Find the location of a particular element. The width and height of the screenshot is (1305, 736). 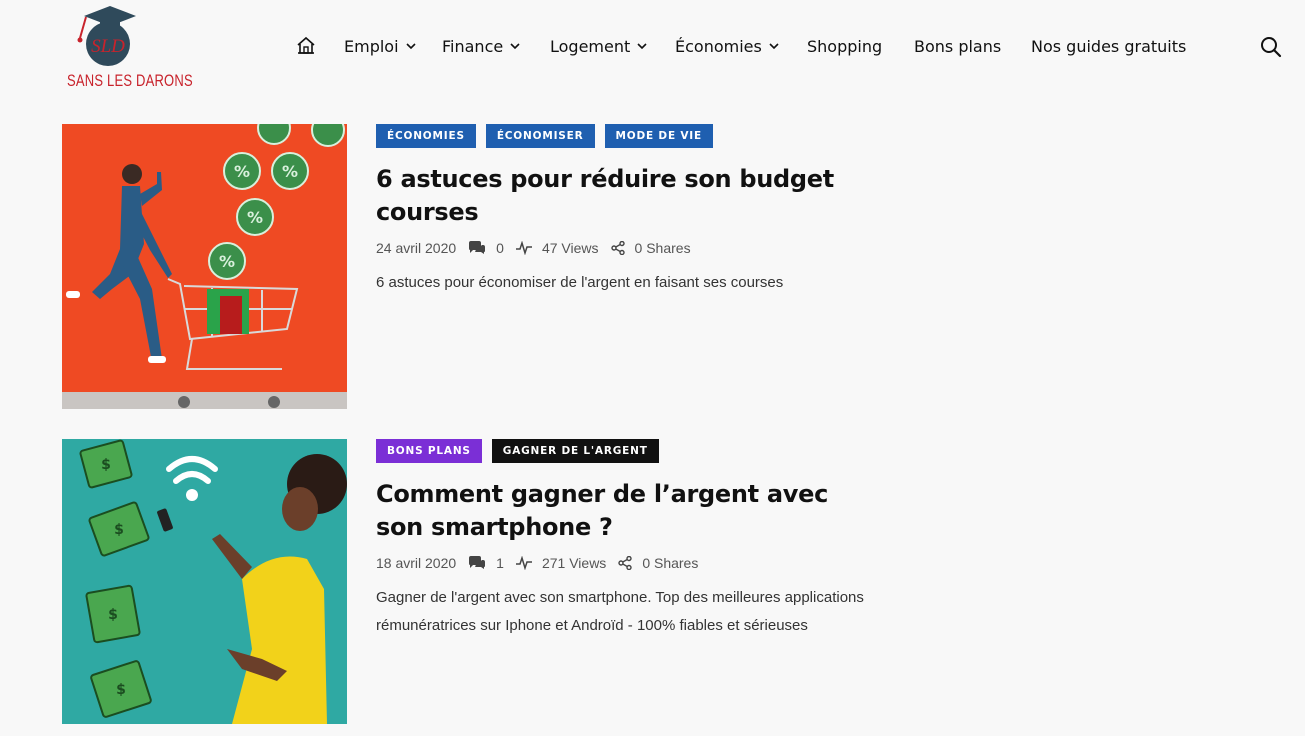

svg-text: SLD is located at coordinates (108, 46).